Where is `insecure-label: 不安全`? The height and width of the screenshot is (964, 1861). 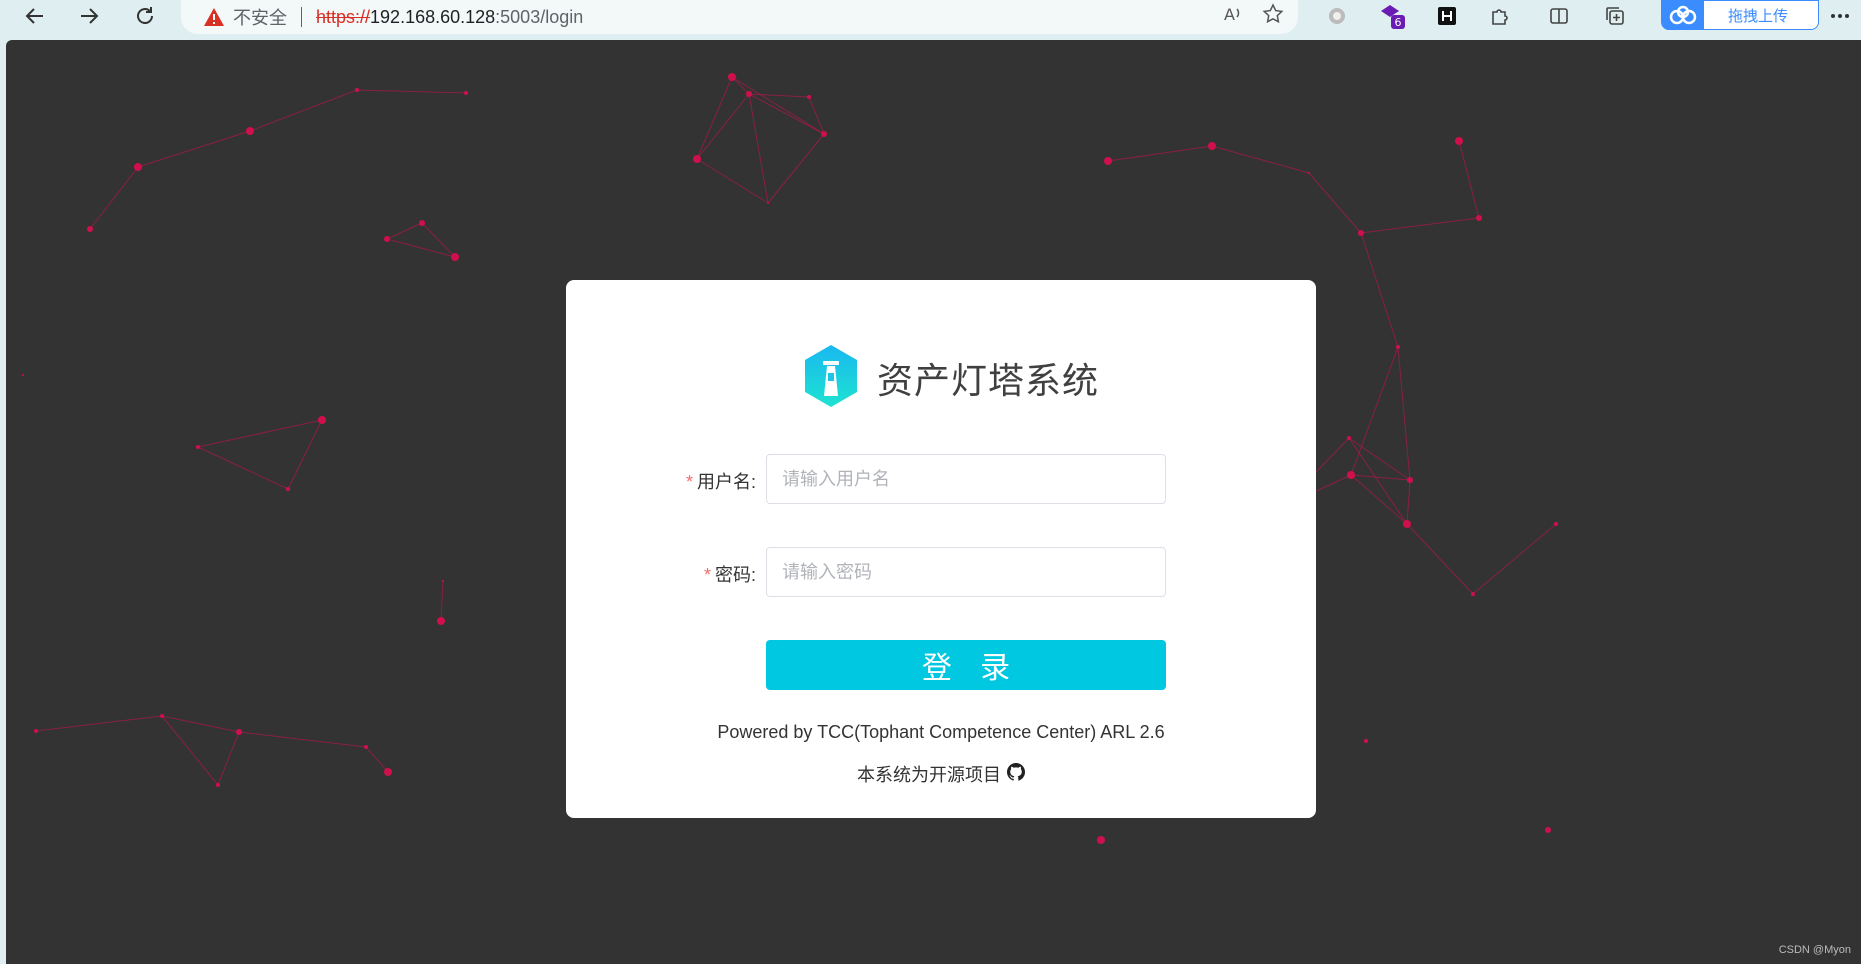
insecure-label: 不安全 is located at coordinates (260, 17).